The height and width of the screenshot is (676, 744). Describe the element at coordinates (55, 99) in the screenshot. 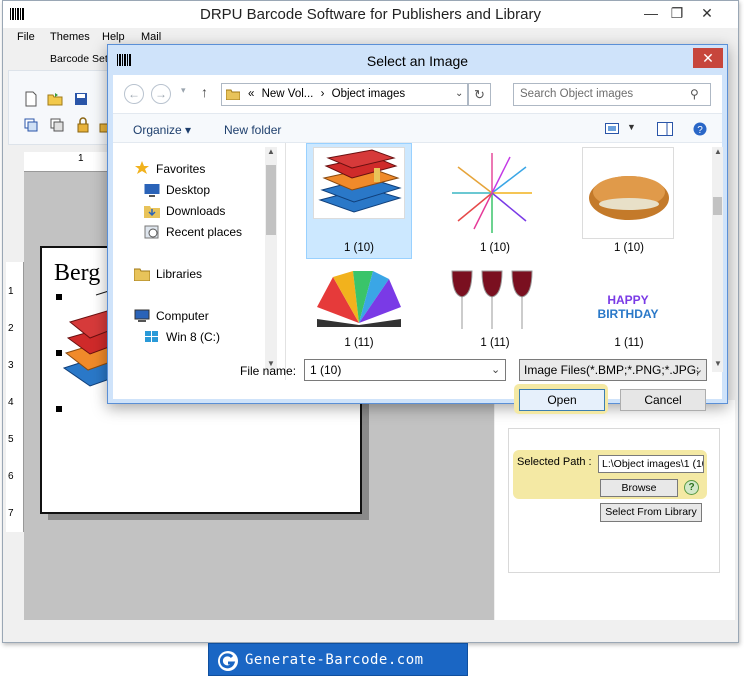

I see `open-folder-icon` at that location.